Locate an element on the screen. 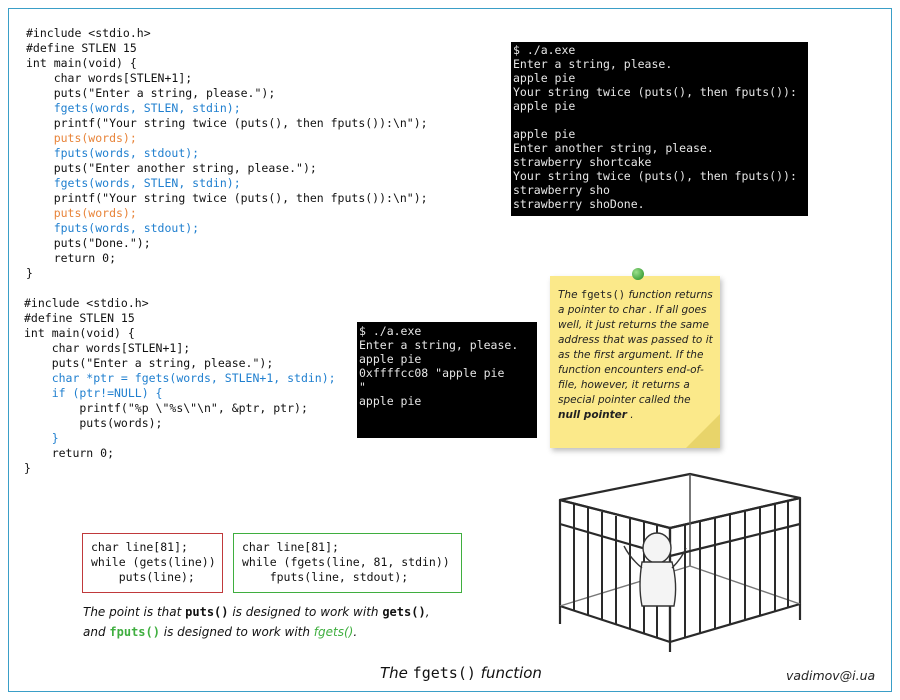 This screenshot has height=700, width=900. code-line: puts("Done."); is located at coordinates (88, 243).